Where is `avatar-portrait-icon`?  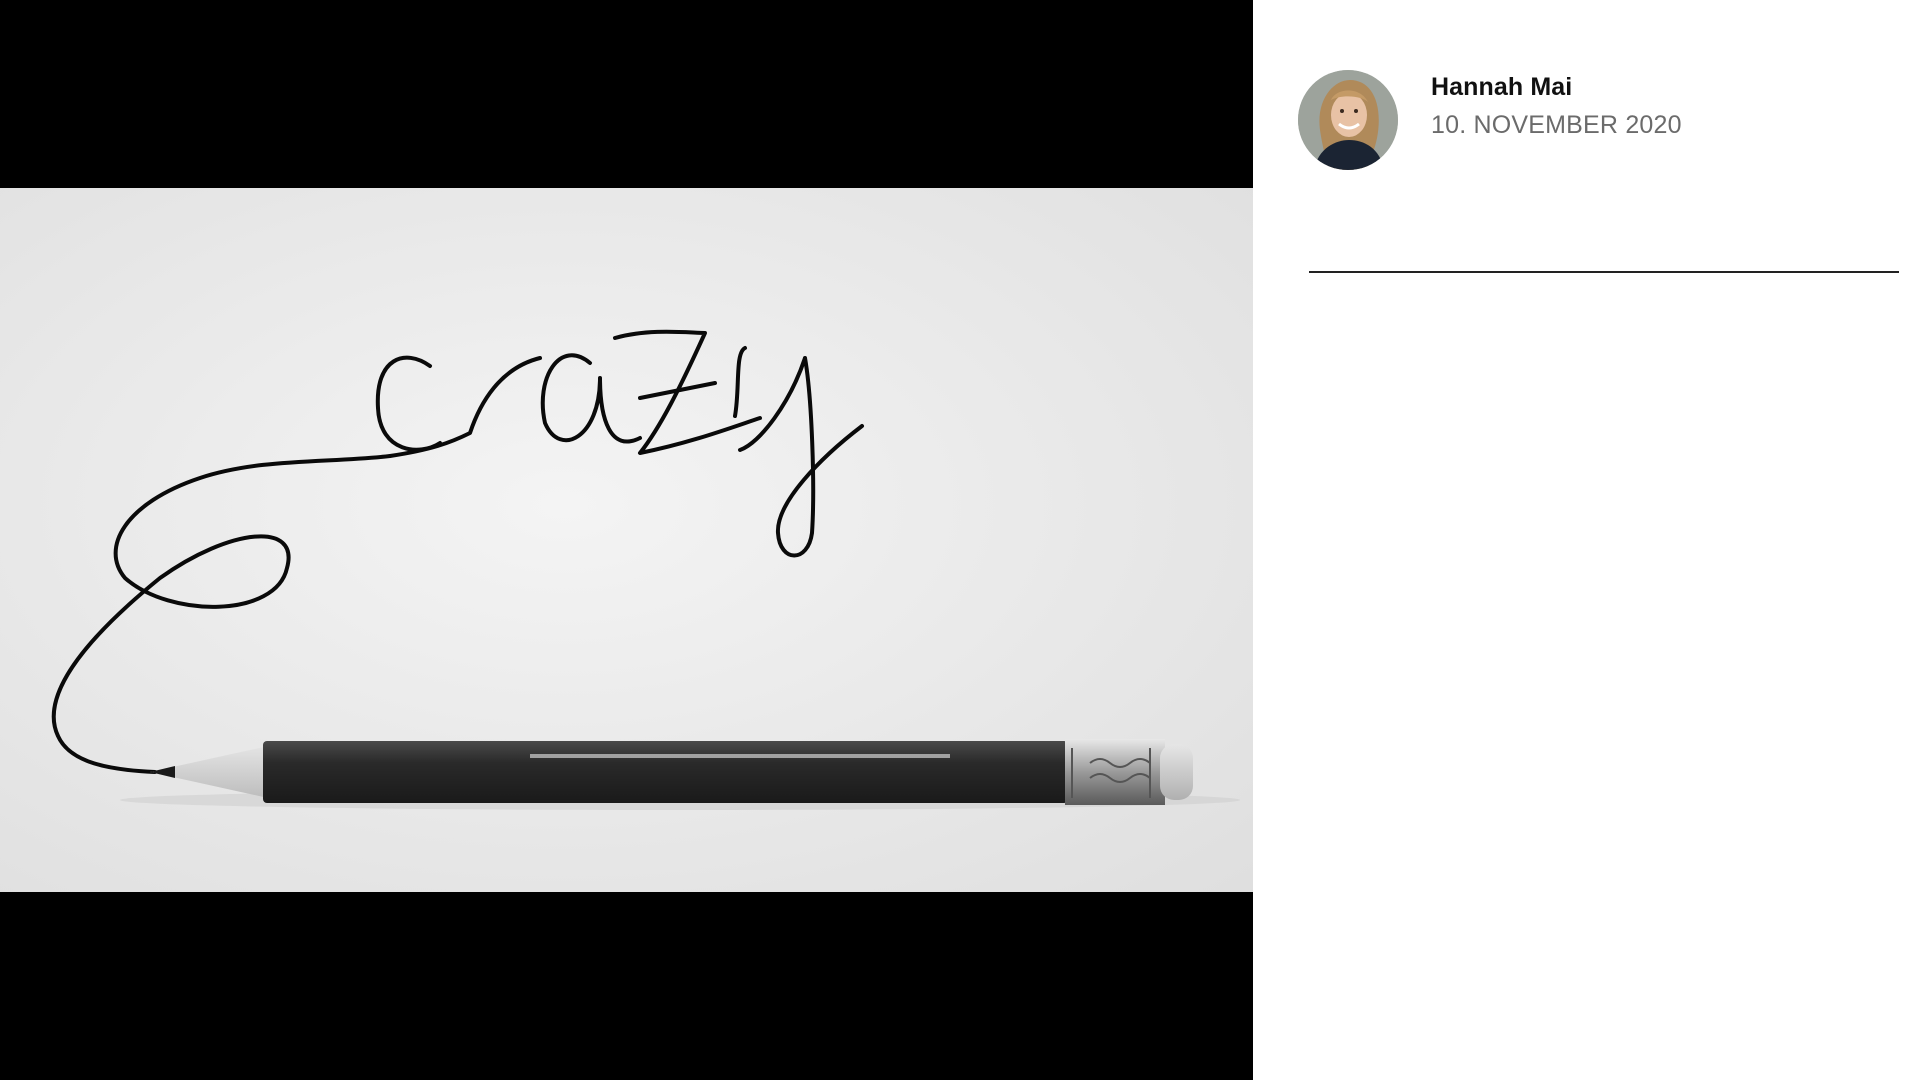
avatar-portrait-icon is located at coordinates (1348, 120).